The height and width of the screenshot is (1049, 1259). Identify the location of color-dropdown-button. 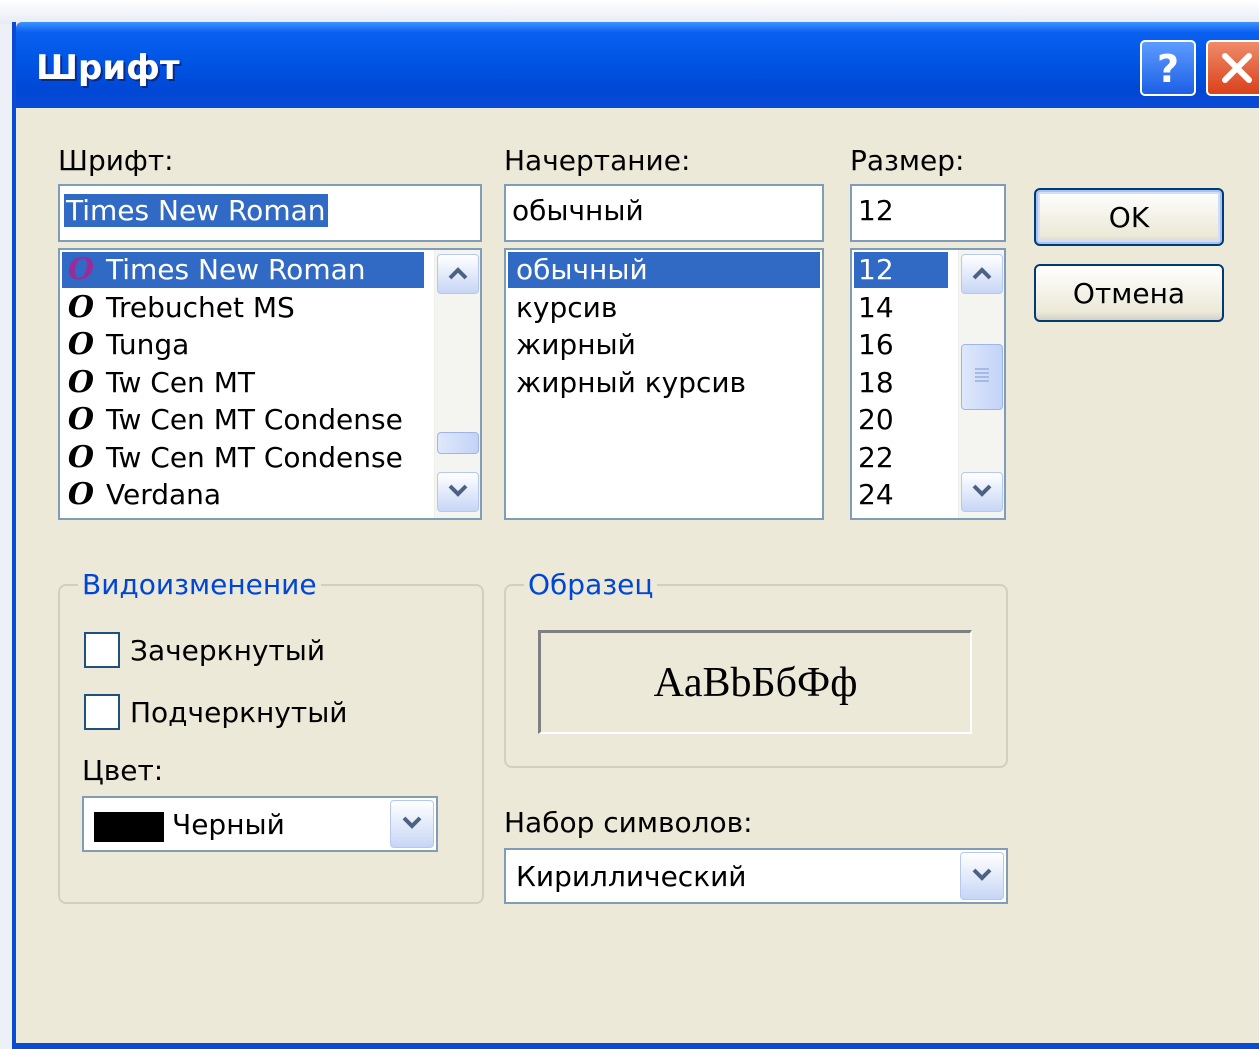
(412, 824).